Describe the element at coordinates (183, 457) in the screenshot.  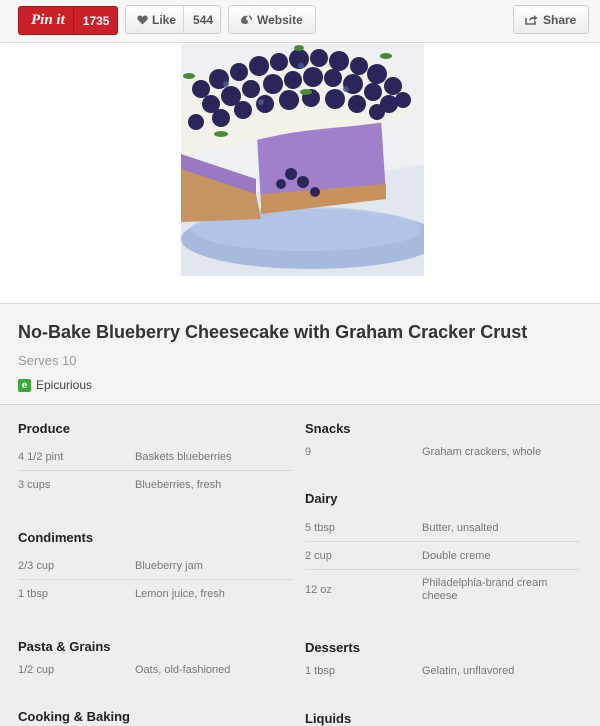
I see `ingredient-name: Baskets blueberries` at that location.